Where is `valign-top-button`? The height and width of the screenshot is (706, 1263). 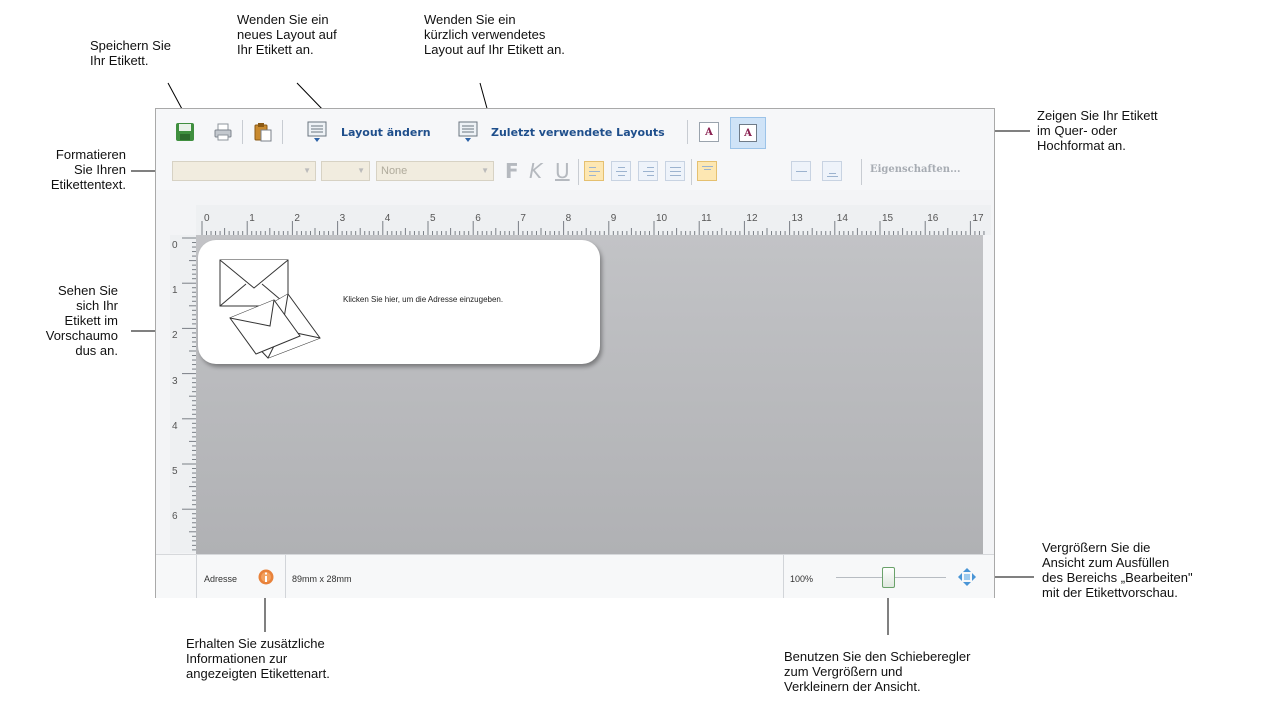 valign-top-button is located at coordinates (707, 171).